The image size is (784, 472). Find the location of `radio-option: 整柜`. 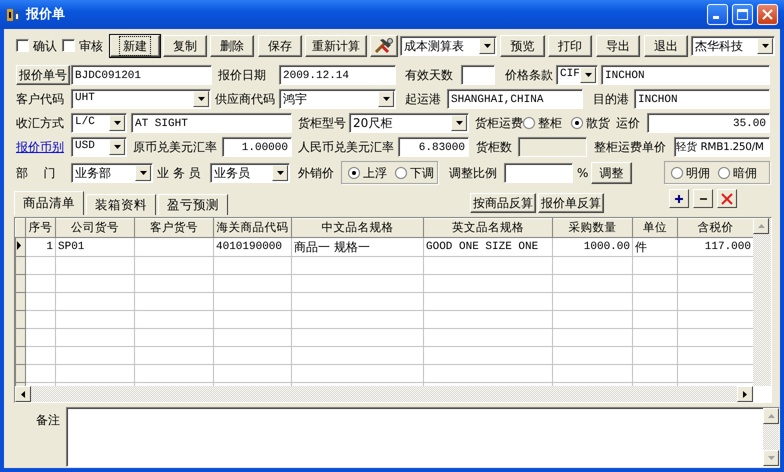

radio-option: 整柜 is located at coordinates (545, 123).